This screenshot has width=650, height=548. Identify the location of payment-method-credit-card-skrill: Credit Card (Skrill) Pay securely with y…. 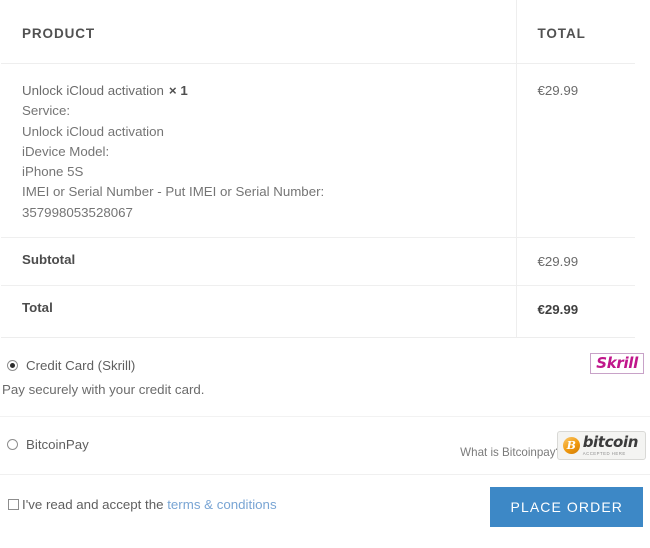
(325, 368).